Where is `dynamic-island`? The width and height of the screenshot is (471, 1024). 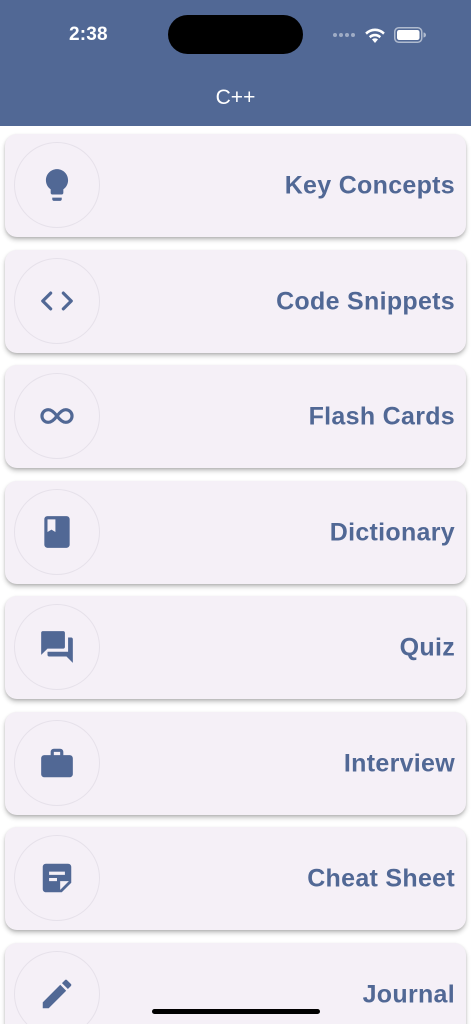 dynamic-island is located at coordinates (235, 34).